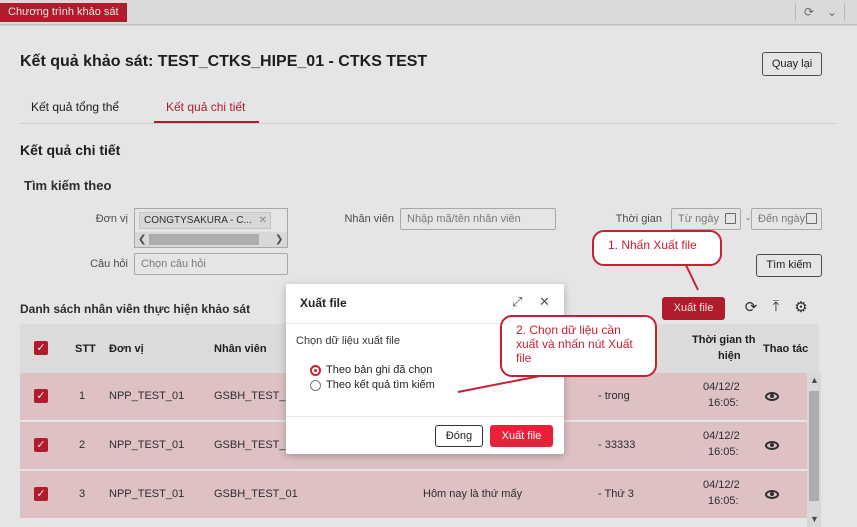 The height and width of the screenshot is (527, 857). What do you see at coordinates (521, 436) in the screenshot?
I see `export-confirm-button: Xuất file` at bounding box center [521, 436].